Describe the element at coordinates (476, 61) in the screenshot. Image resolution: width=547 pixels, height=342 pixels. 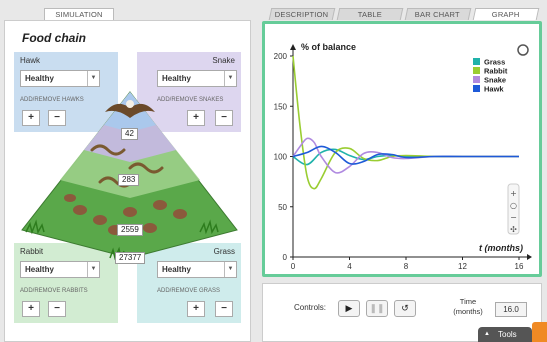
I see `legend-swatch-grass` at that location.